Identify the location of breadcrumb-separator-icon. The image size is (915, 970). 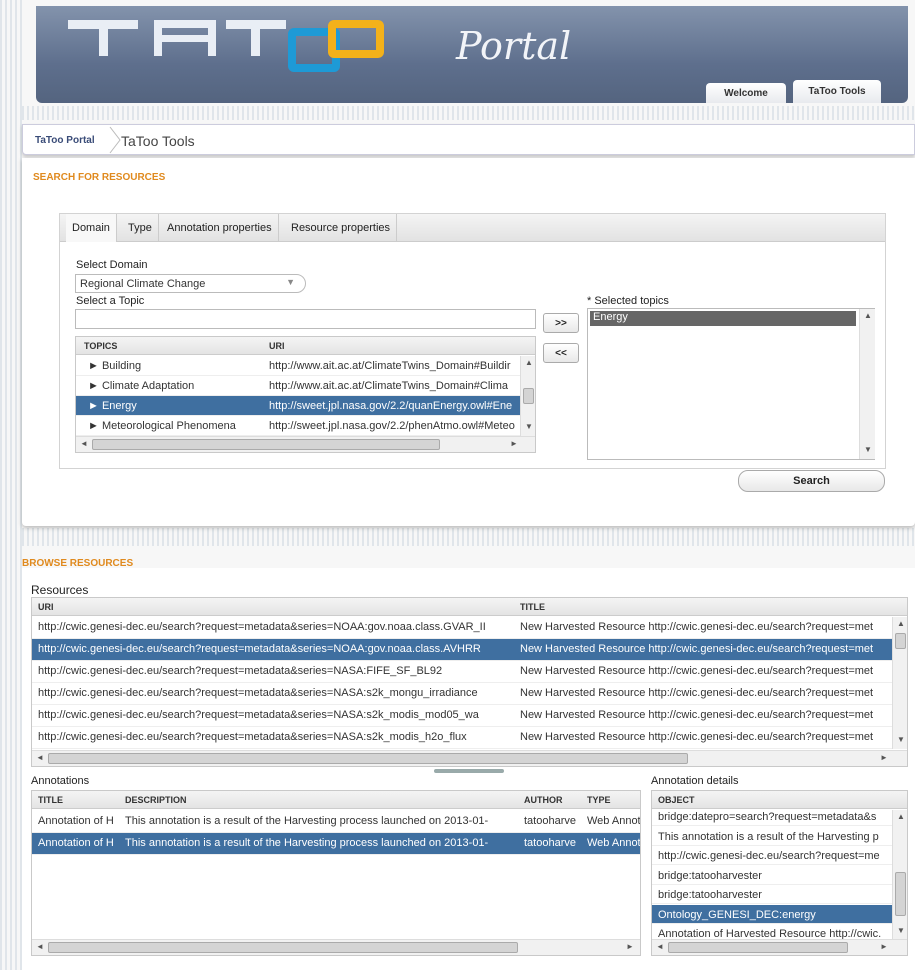
(115, 140).